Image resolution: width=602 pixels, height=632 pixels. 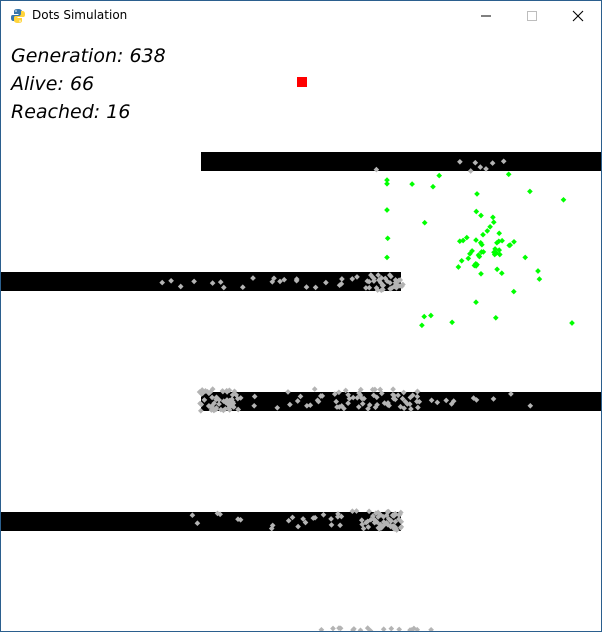 What do you see at coordinates (82, 84) in the screenshot?
I see `alive-value: 66` at bounding box center [82, 84].